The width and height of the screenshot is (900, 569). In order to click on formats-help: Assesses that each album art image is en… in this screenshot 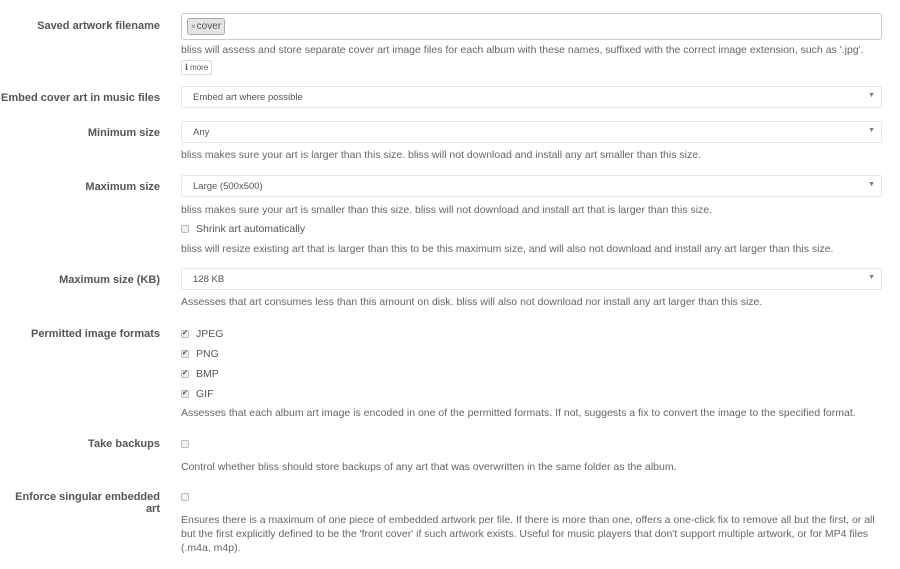, I will do `click(518, 413)`.